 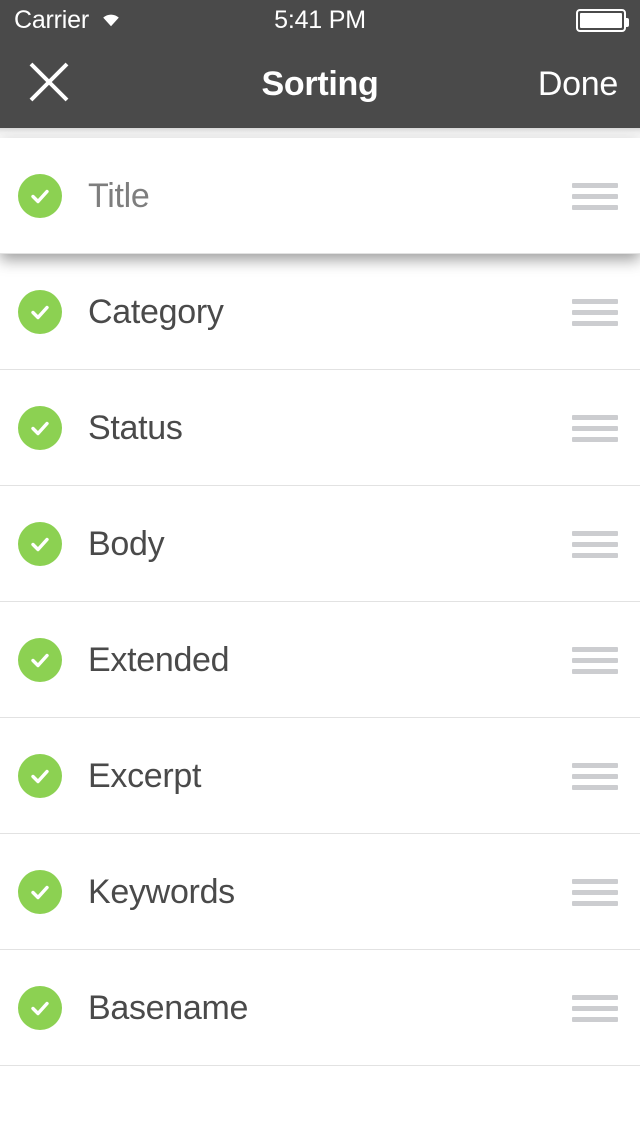 What do you see at coordinates (320, 428) in the screenshot?
I see `list-item: Status` at bounding box center [320, 428].